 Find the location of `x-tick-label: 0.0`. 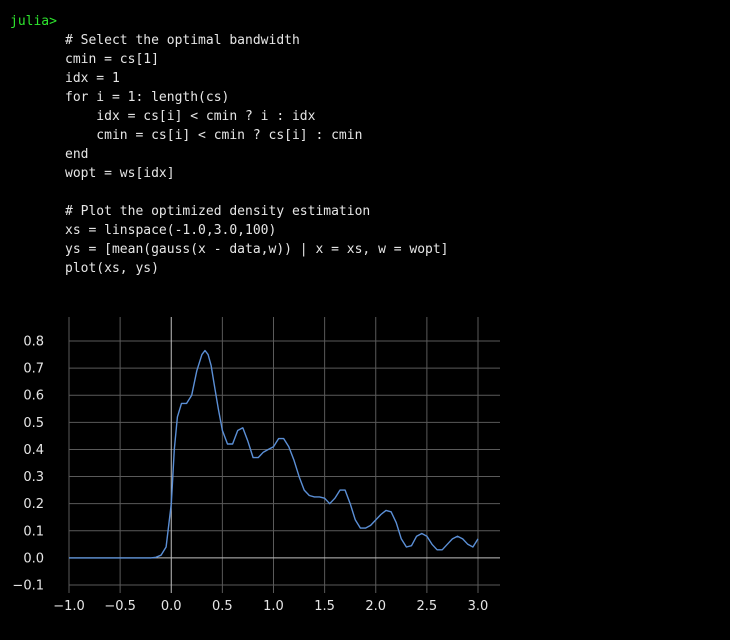

x-tick-label: 0.0 is located at coordinates (171, 606).